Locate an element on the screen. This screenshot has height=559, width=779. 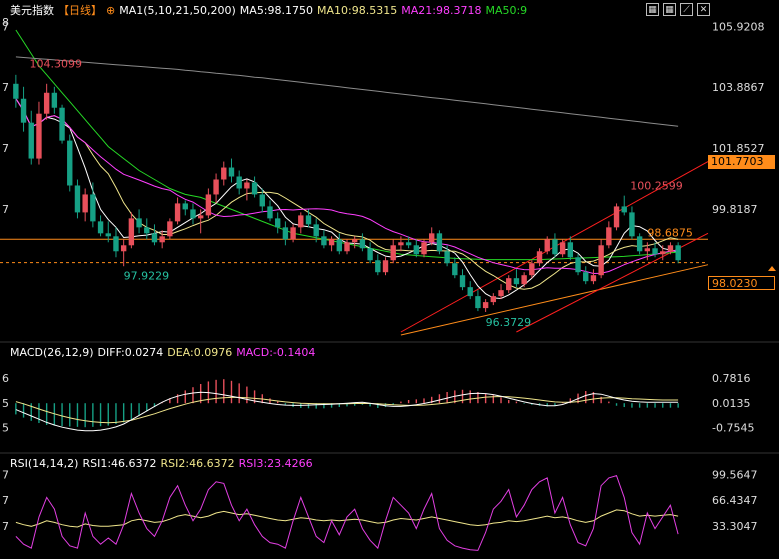
price-annotation: 104.3099 is located at coordinates (56, 64).